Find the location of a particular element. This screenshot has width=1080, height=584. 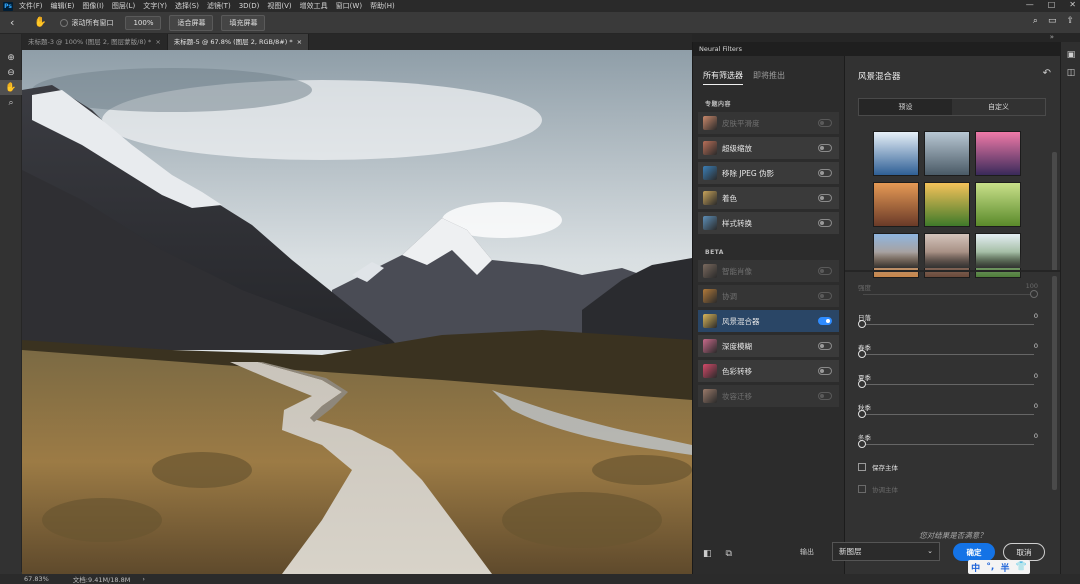

menu-3d: 3D(D) is located at coordinates (249, 6).